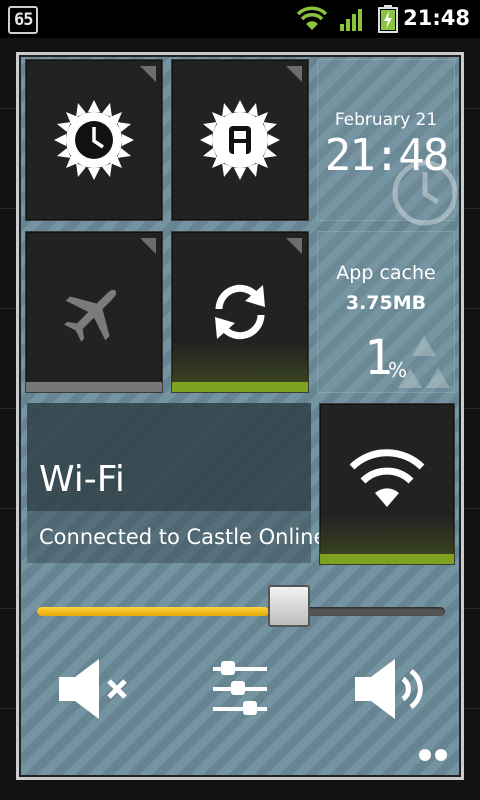  I want to click on volume-slider-fill, so click(153, 611).